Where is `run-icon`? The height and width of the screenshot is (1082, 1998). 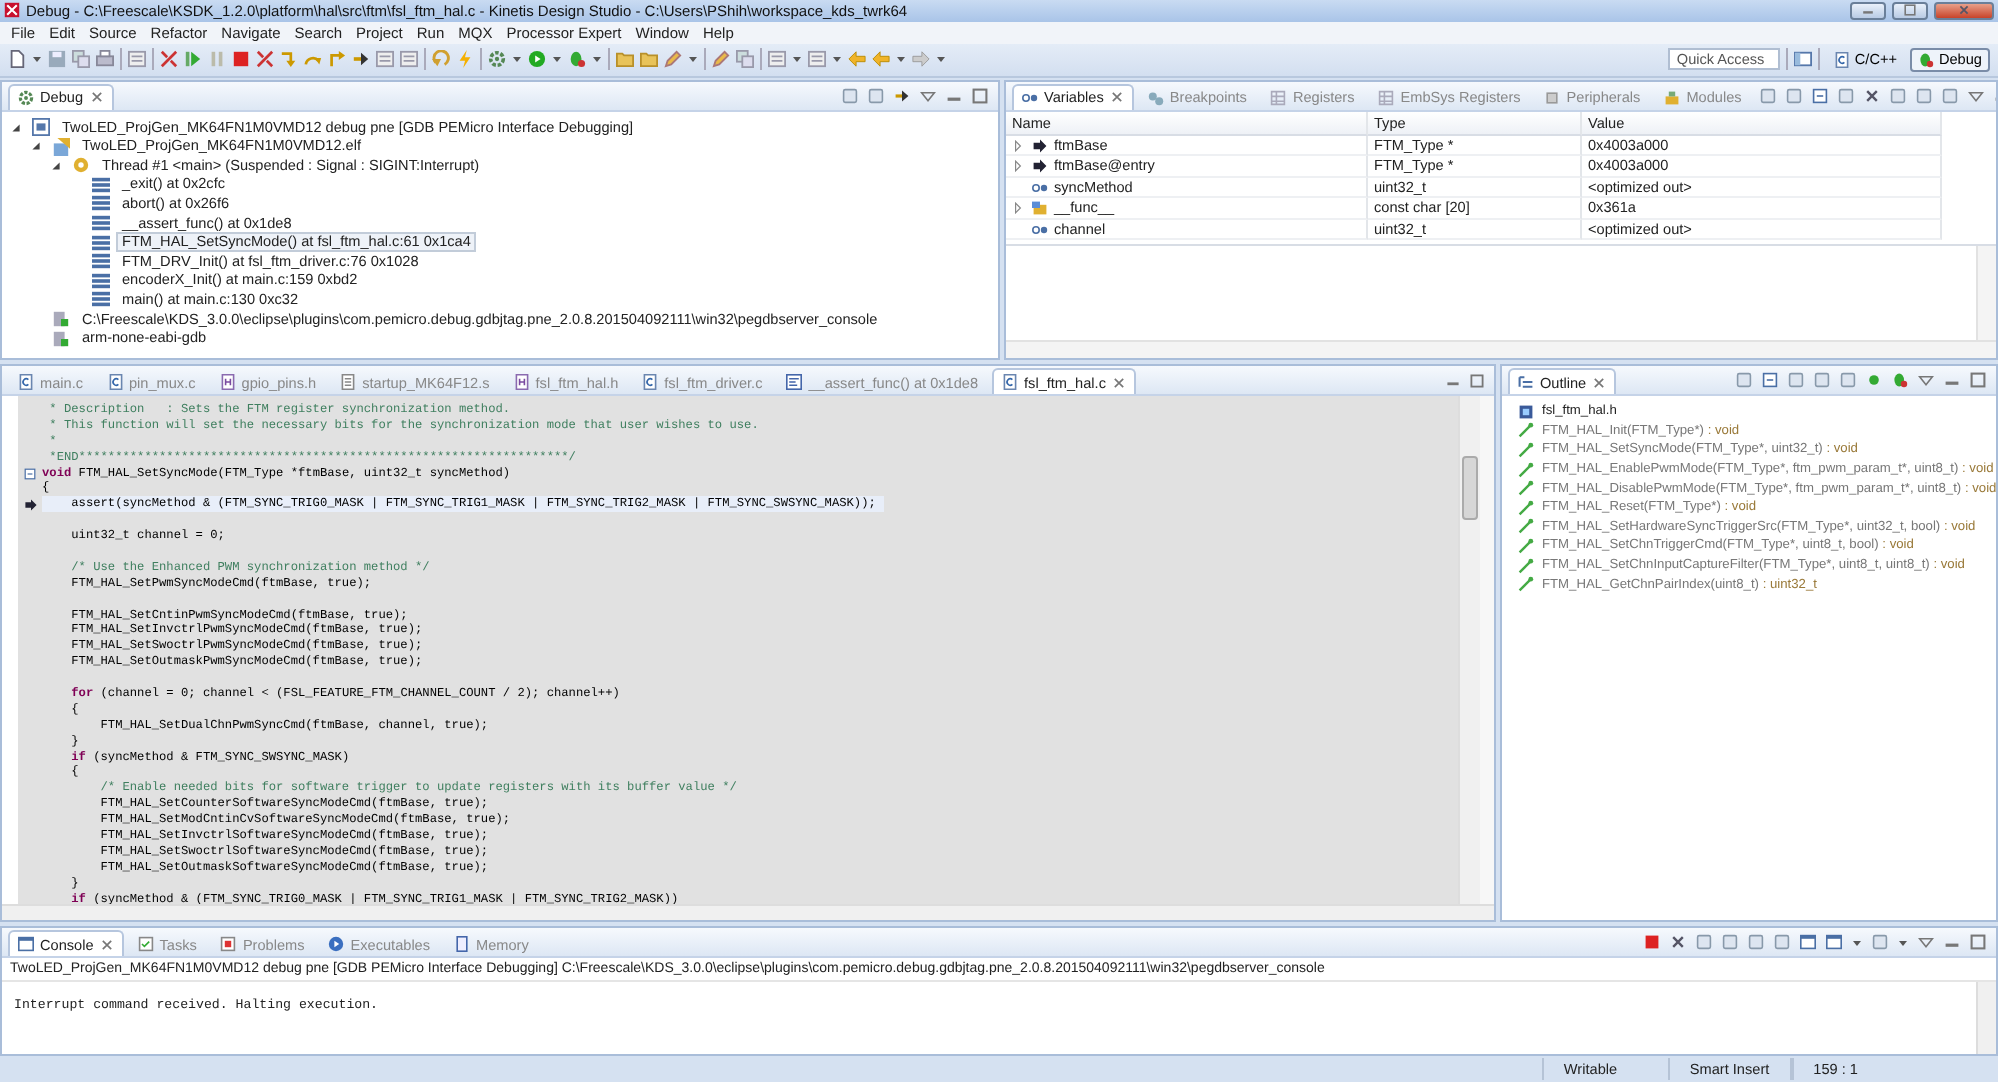 run-icon is located at coordinates (537, 59).